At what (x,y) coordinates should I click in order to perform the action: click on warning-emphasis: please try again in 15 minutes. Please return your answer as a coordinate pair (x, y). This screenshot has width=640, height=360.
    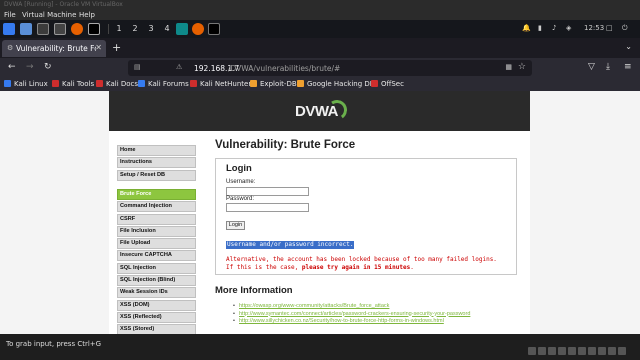
    Looking at the image, I should click on (356, 267).